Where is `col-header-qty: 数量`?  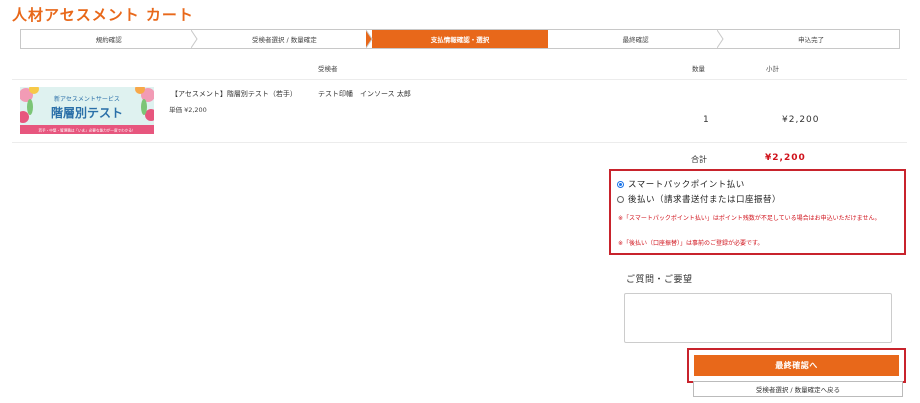 col-header-qty: 数量 is located at coordinates (698, 69).